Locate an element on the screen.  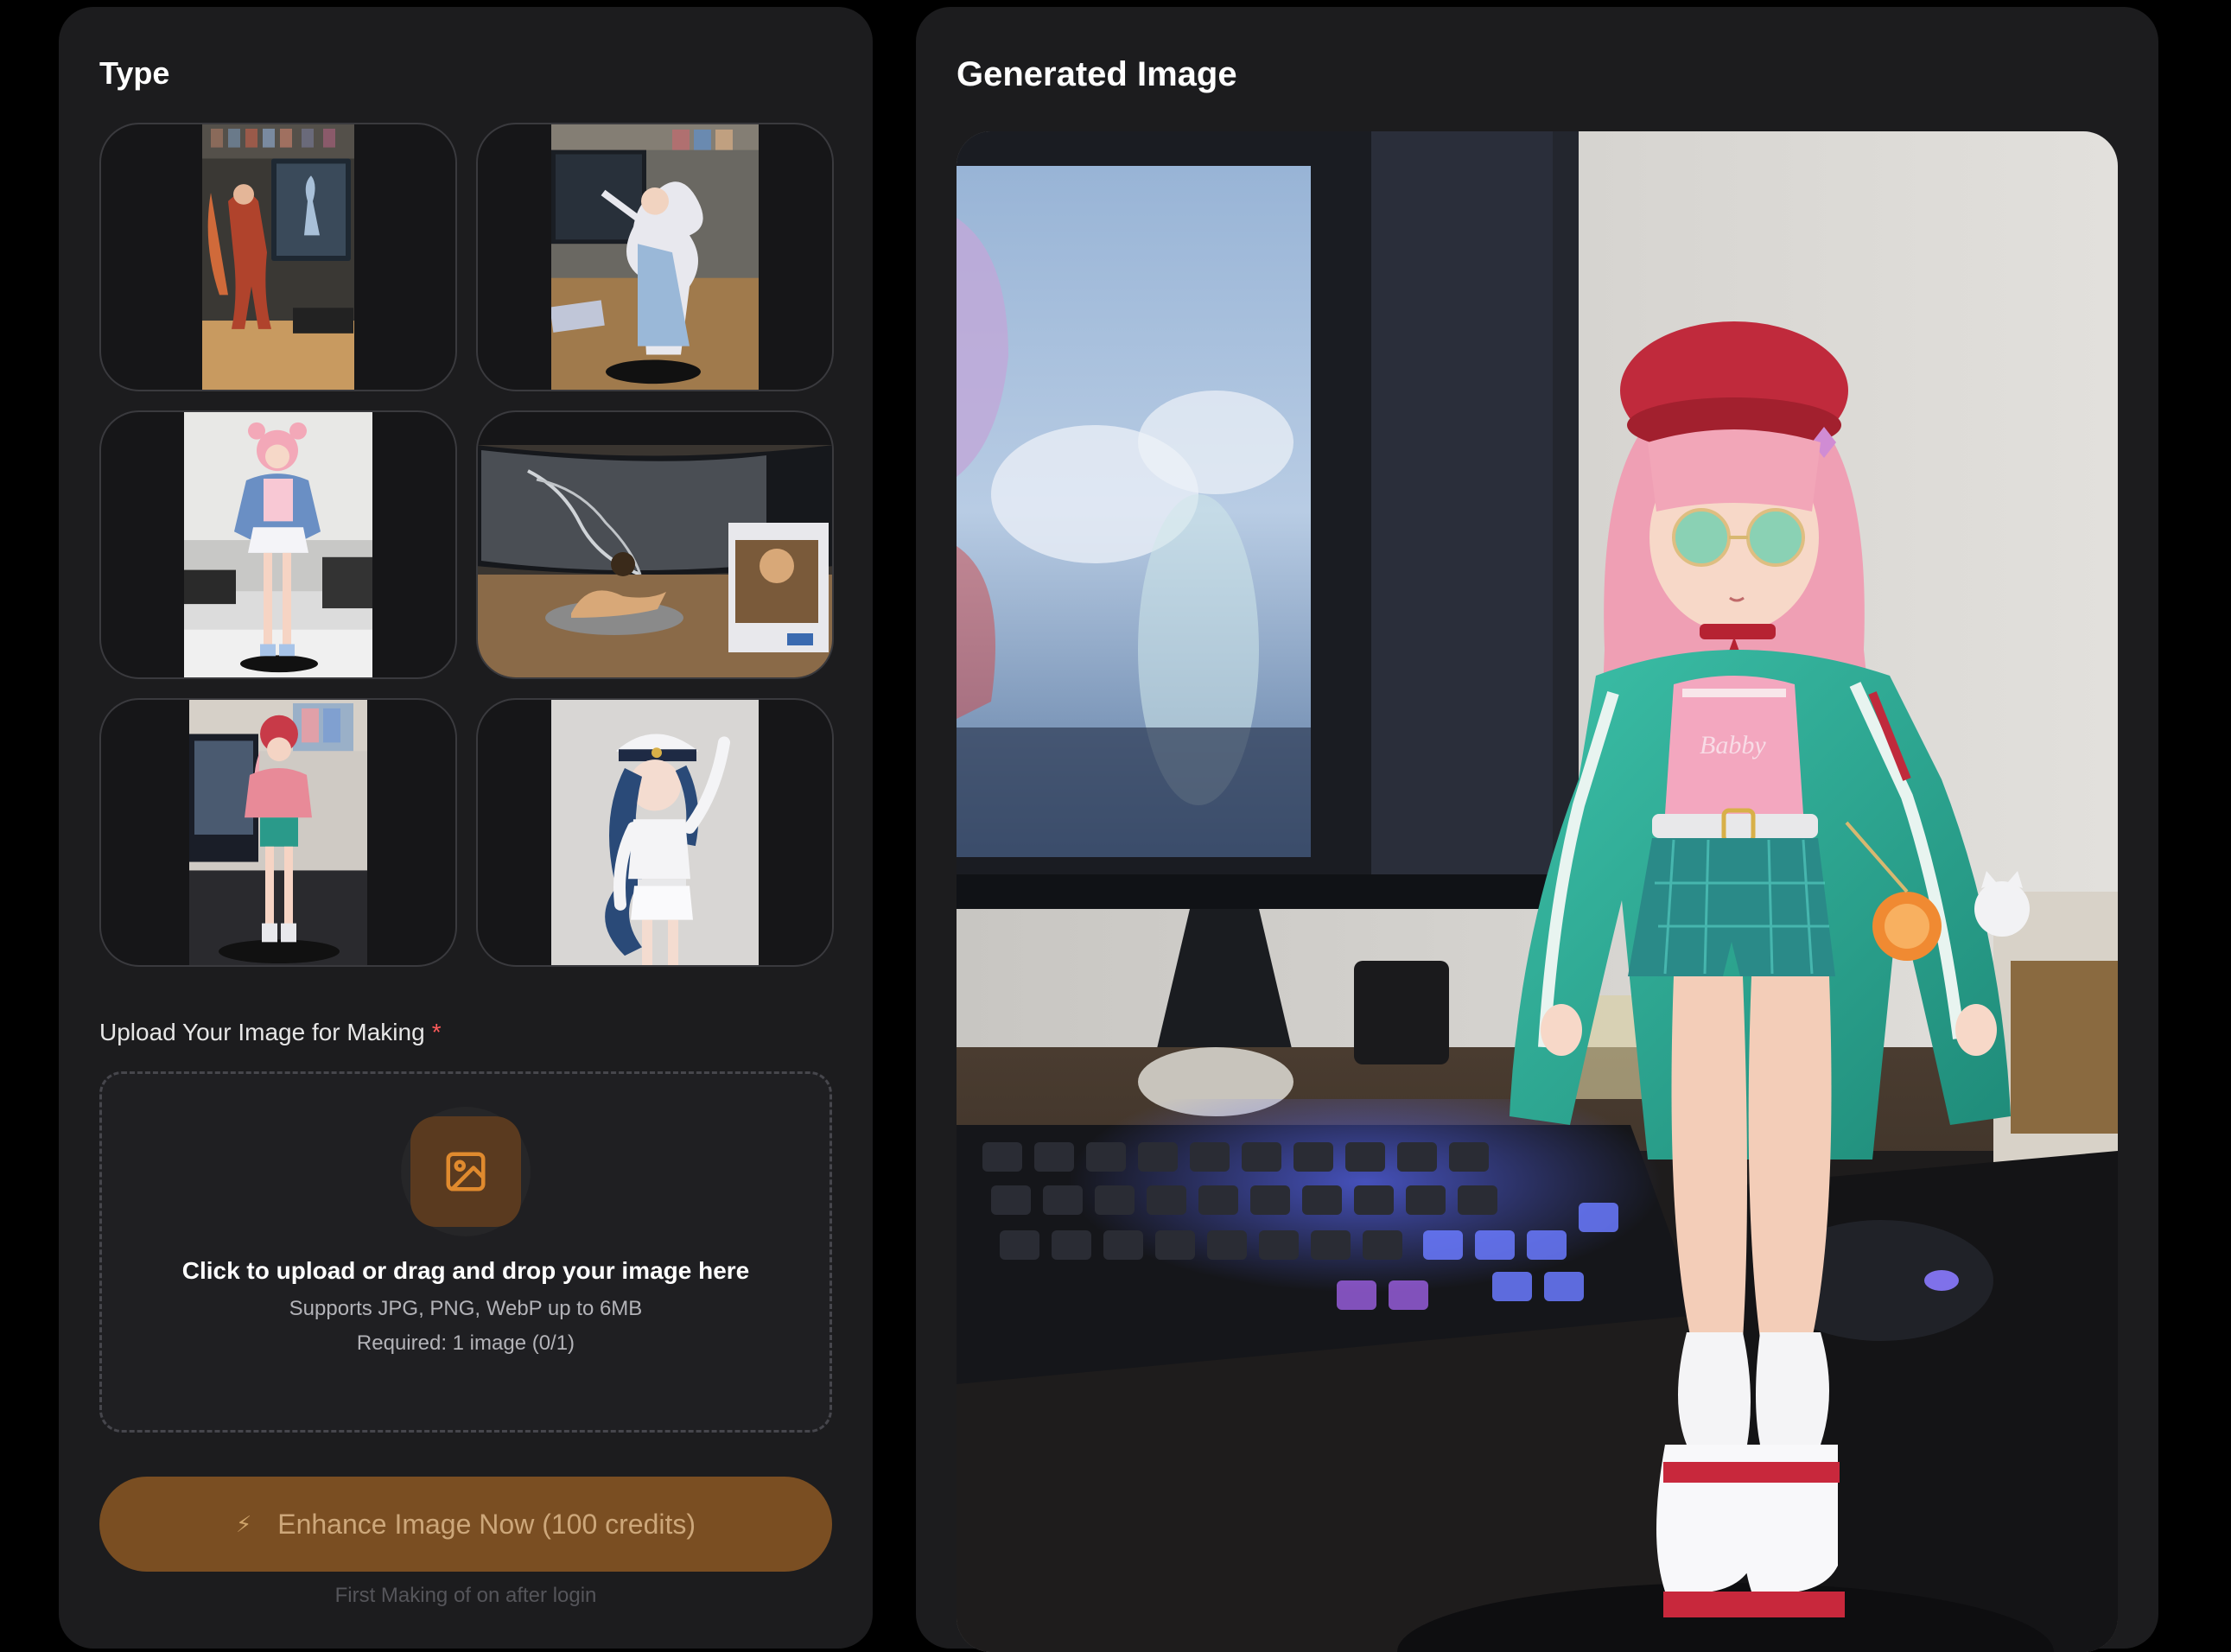
result-title: Generated Image is located at coordinates (1097, 74).